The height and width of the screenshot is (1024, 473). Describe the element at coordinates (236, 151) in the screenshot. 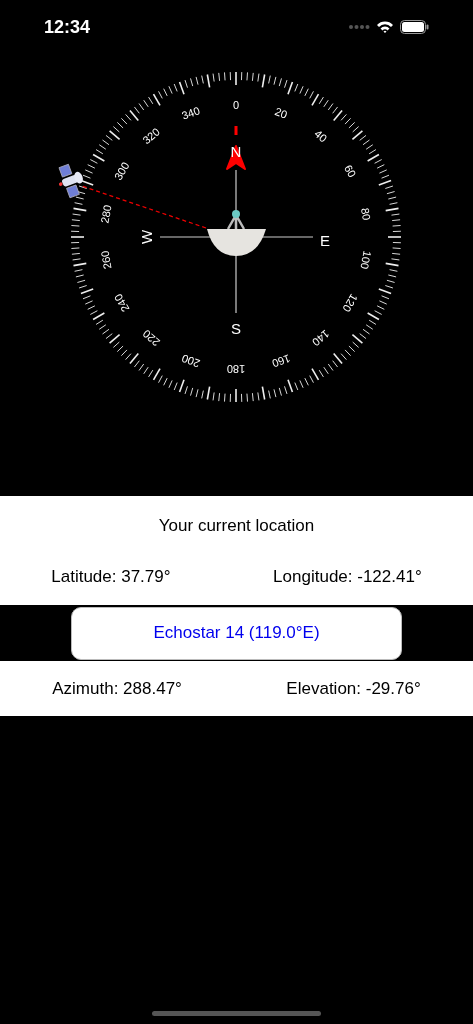

I see `cardinal-label: N` at that location.